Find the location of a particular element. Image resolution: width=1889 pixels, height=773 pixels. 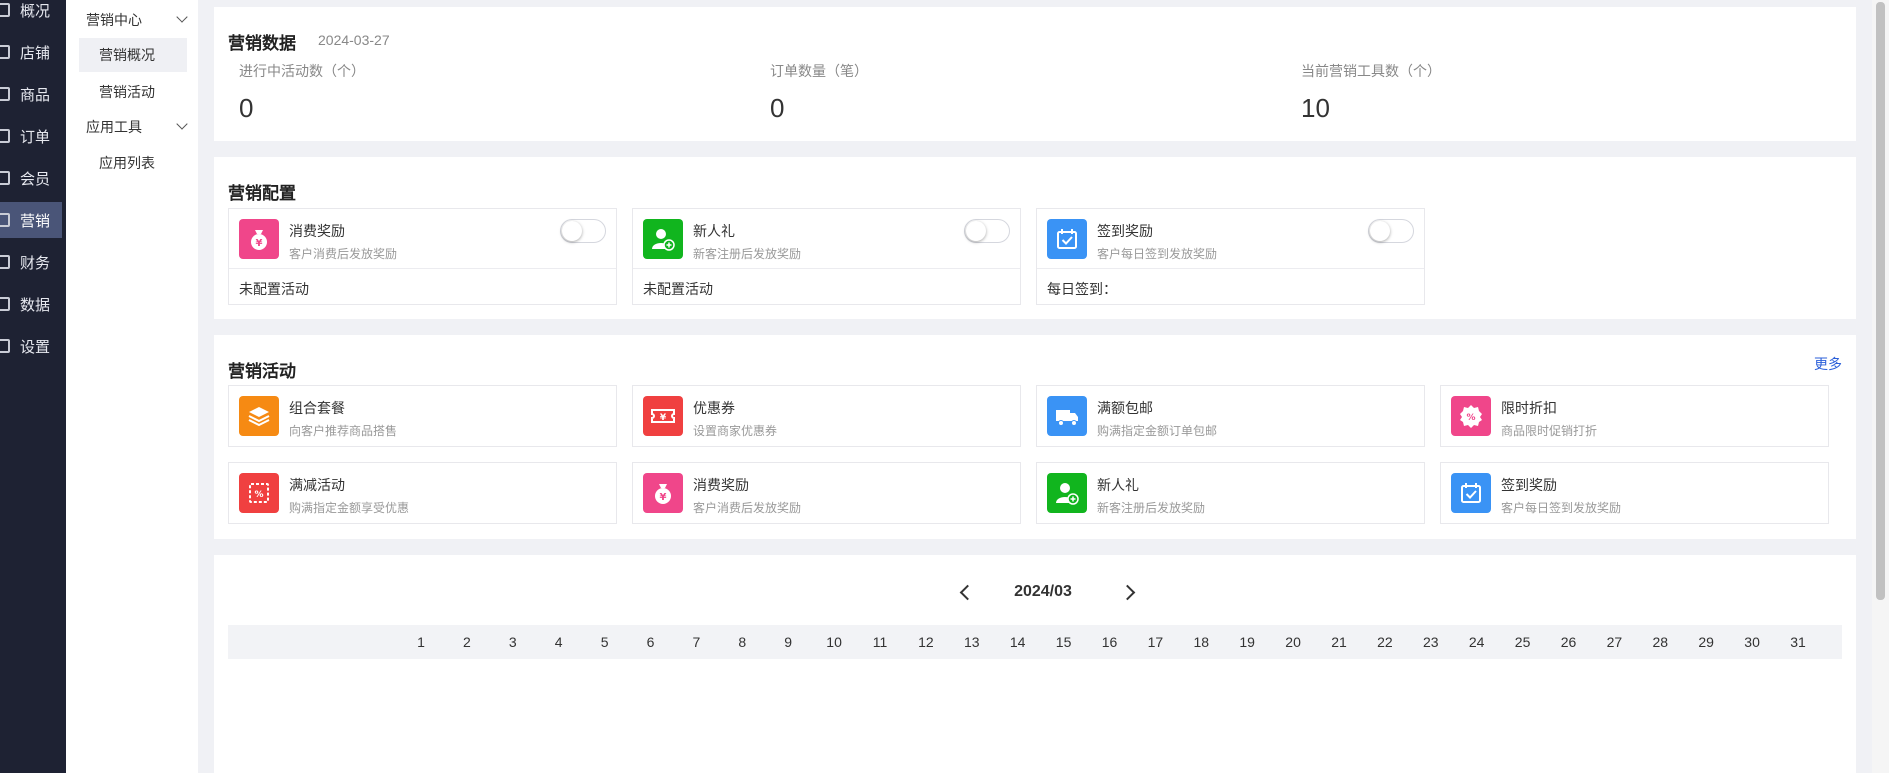

subnav-group-label: 应用工具 is located at coordinates (114, 127).